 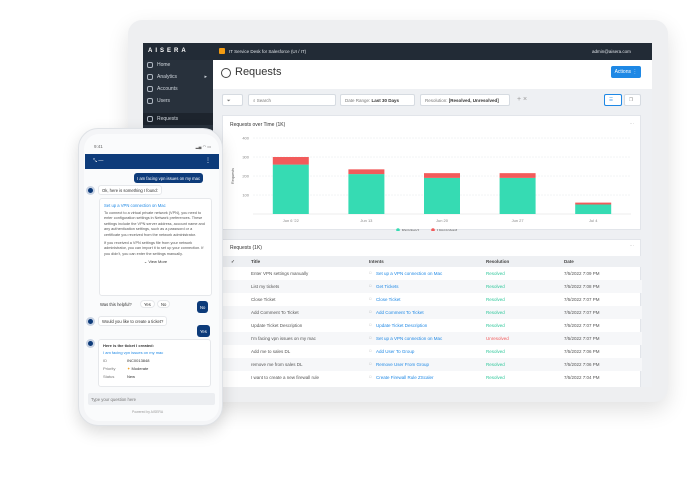 What do you see at coordinates (400, 312) in the screenshot?
I see `intent-link: Add Comment To Ticket` at bounding box center [400, 312].